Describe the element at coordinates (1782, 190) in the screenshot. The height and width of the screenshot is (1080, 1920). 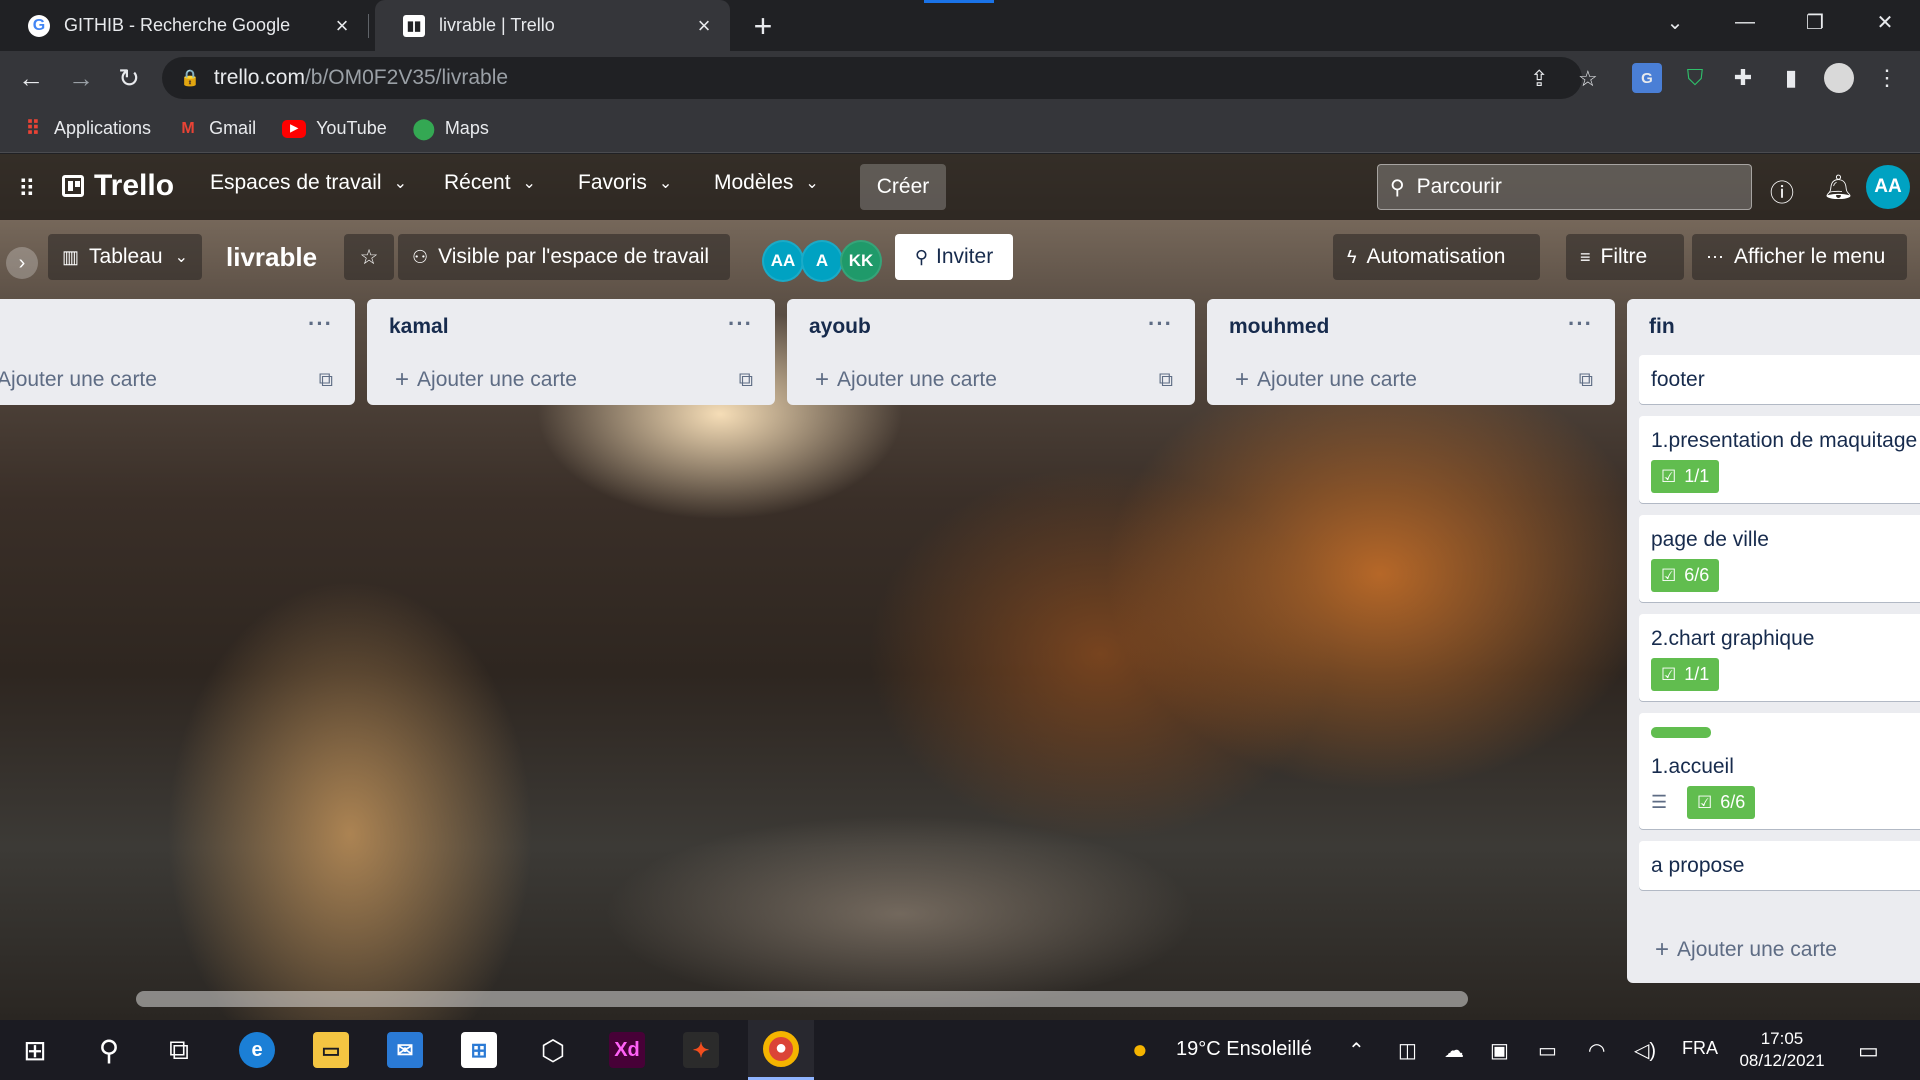
I see `info-icon: ⓘ` at that location.